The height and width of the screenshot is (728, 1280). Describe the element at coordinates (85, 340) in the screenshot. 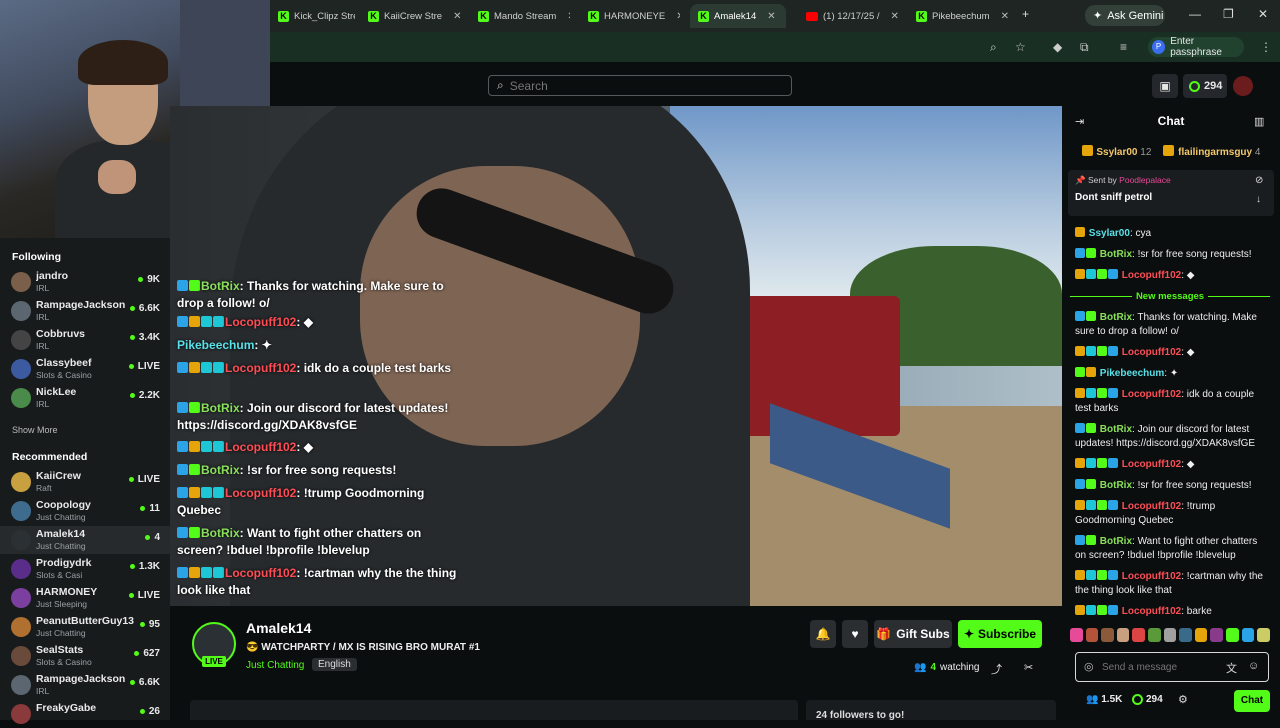

I see `sidebar-channel: Cobbruvs IRL 3.4K` at that location.